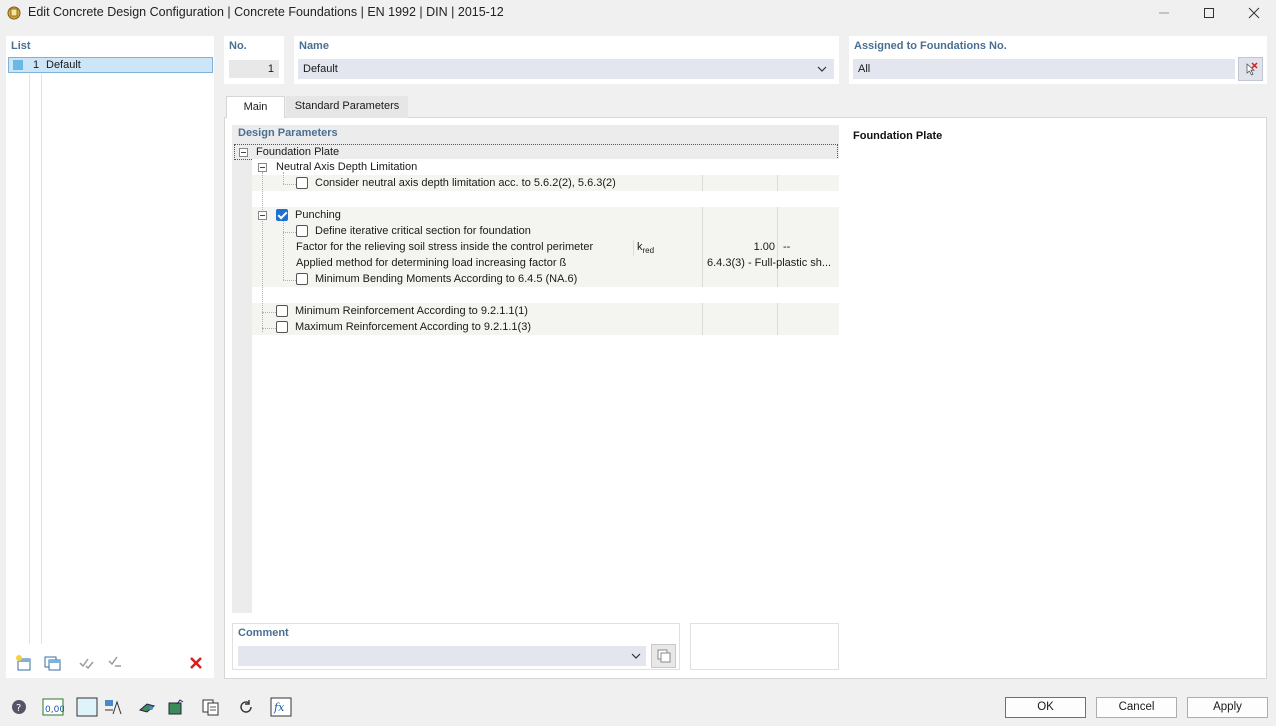 This screenshot has height=726, width=1276. What do you see at coordinates (282, 327) in the screenshot?
I see `max-reinforcement-checkbox` at bounding box center [282, 327].